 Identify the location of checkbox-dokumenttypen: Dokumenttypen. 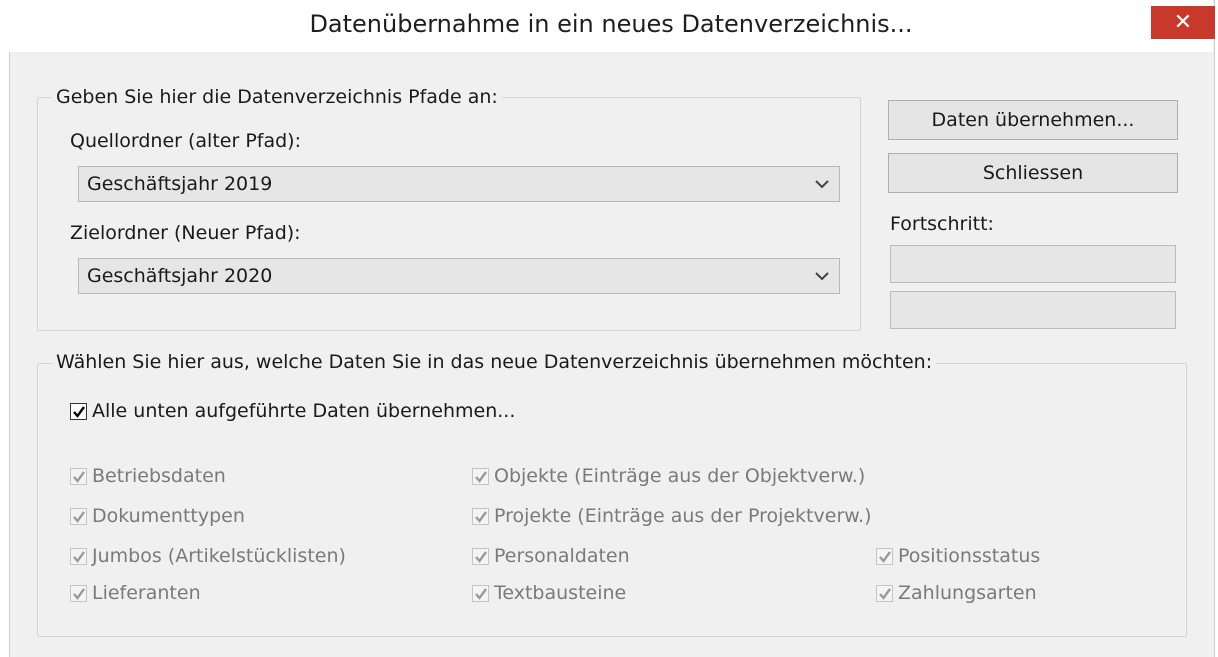
(157, 516).